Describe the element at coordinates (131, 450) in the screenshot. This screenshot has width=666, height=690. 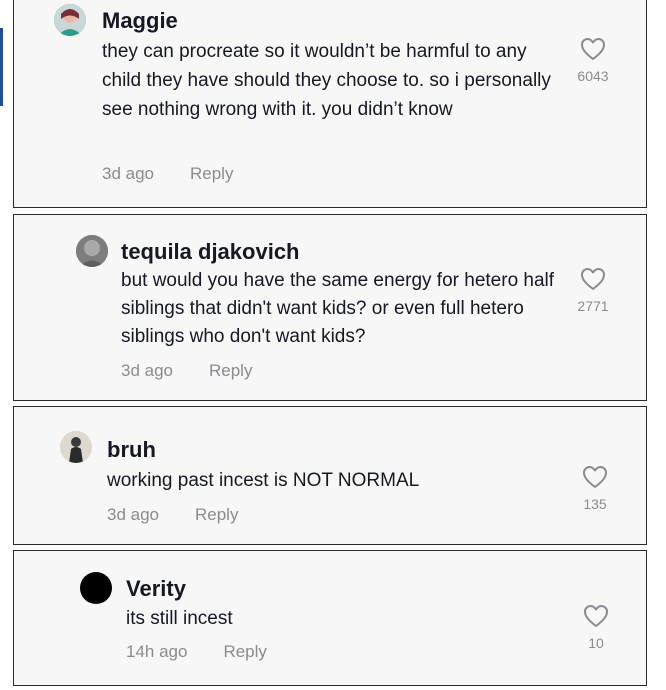
I see `comment-username: bruh` at that location.